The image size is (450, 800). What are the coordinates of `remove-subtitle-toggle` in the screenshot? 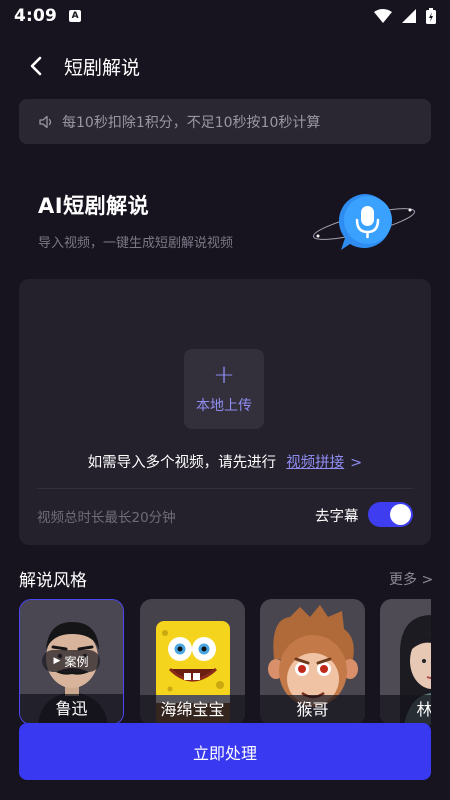 It's located at (390, 514).